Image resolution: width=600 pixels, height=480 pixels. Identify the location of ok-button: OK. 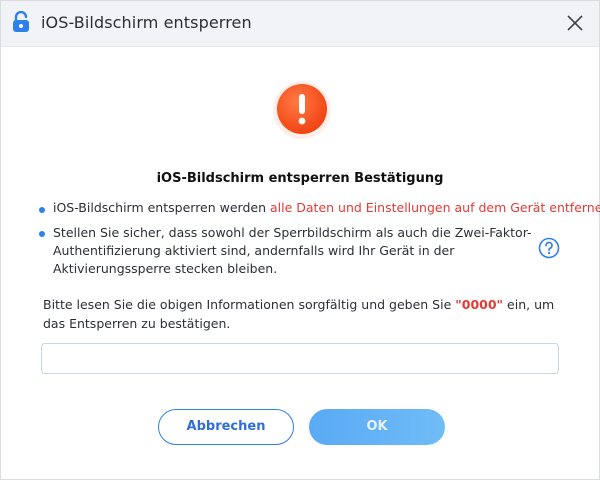
(377, 427).